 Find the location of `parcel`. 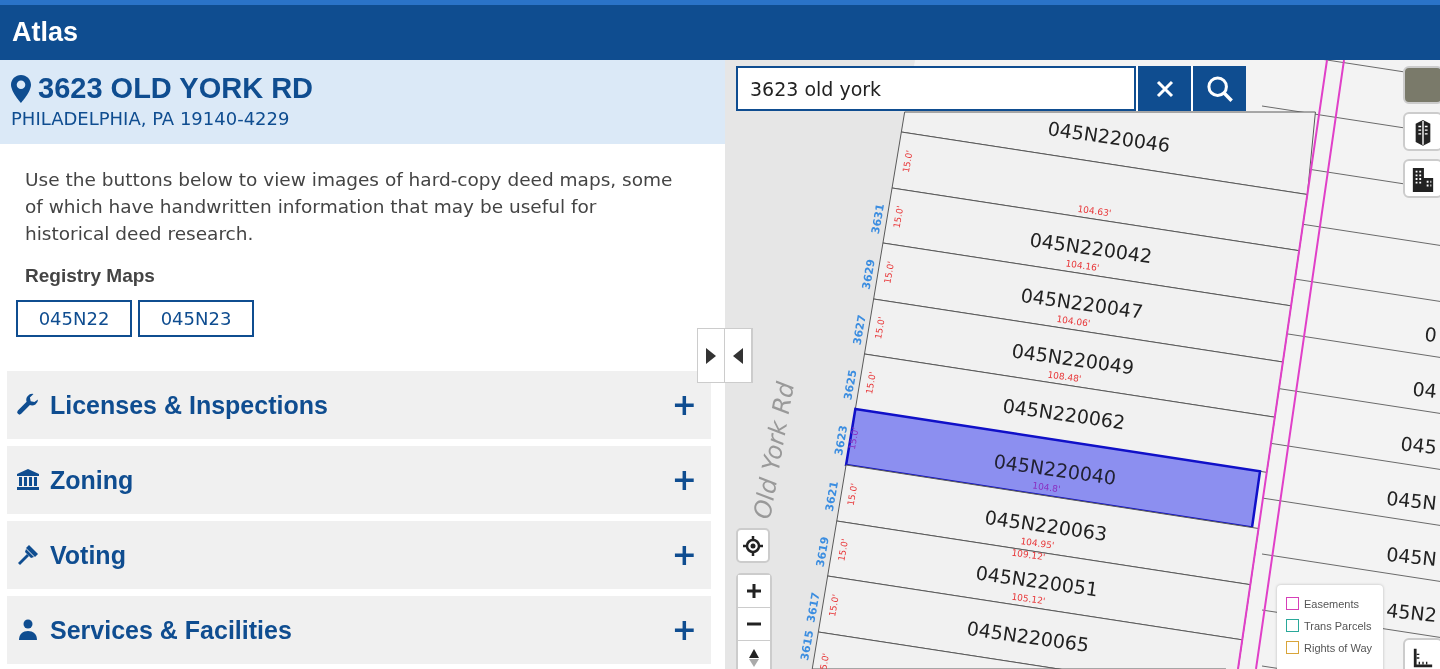

parcel is located at coordinates (1108, 153).